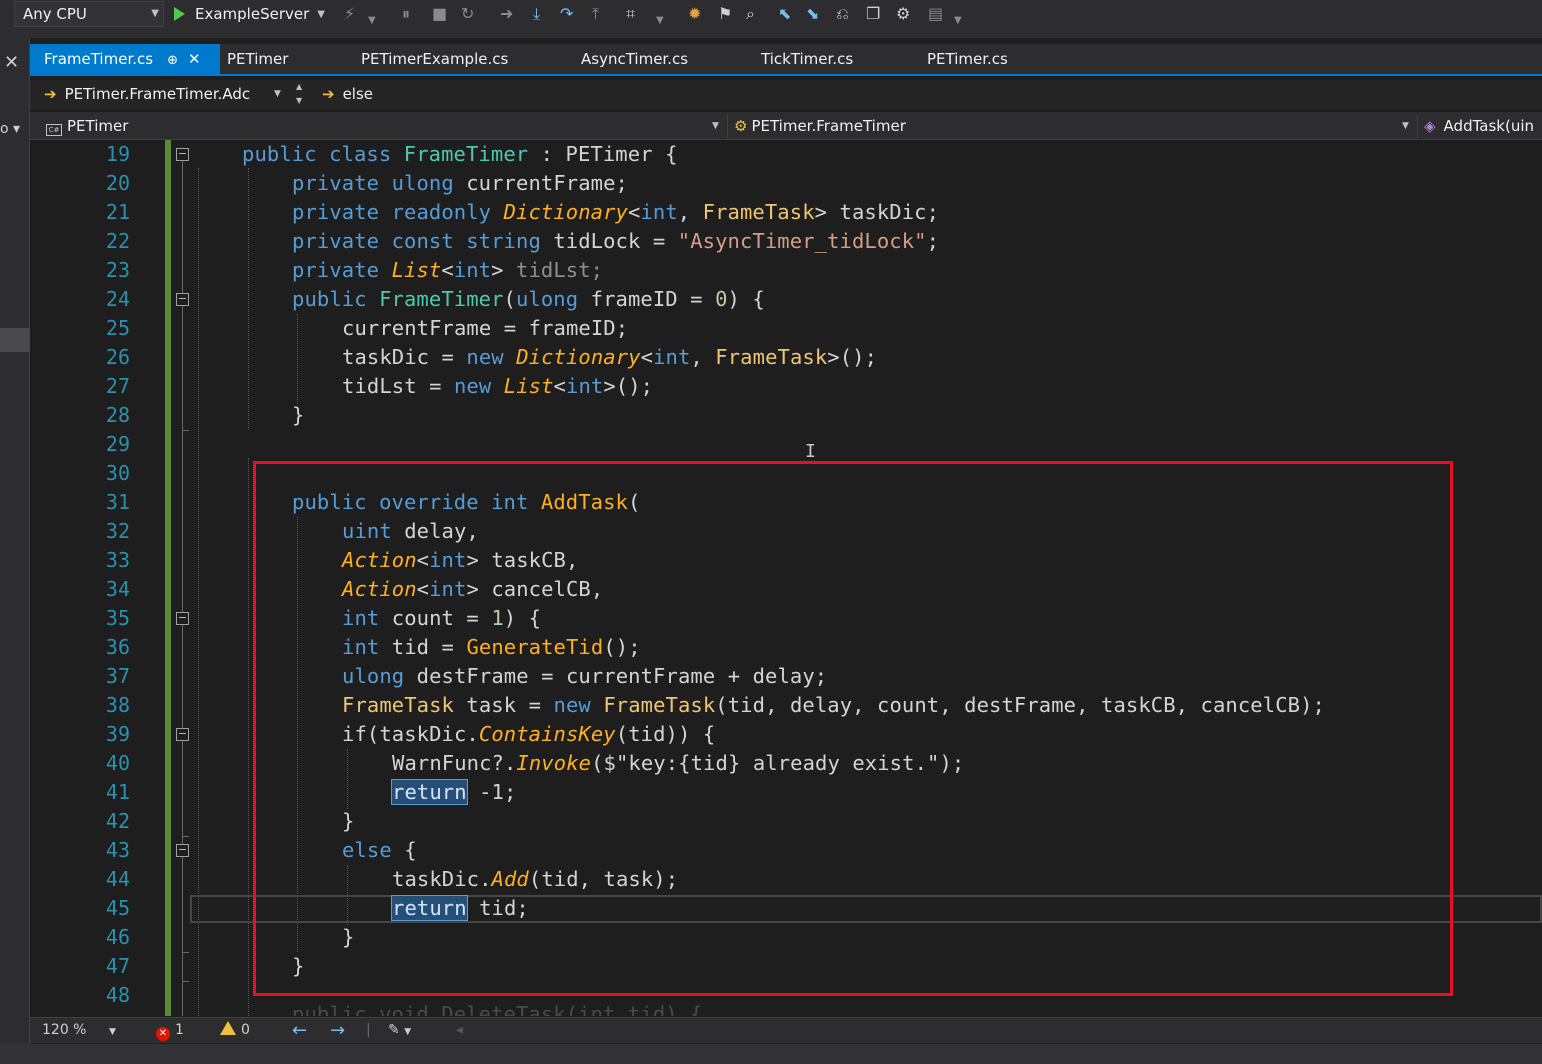 This screenshot has width=1542, height=1064. What do you see at coordinates (786, 1030) in the screenshot?
I see `editor-bottom-bar: 120 % ▼ ✕ 1 0 ← → | ✎ ▼ ◂` at bounding box center [786, 1030].